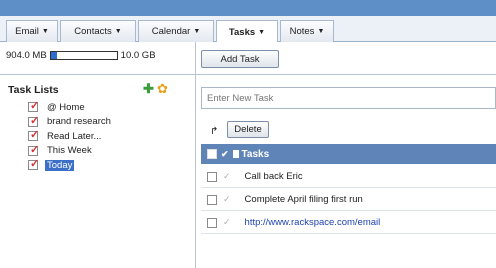 The image size is (496, 268). I want to click on indent-arrow-icon: ↱, so click(214, 131).